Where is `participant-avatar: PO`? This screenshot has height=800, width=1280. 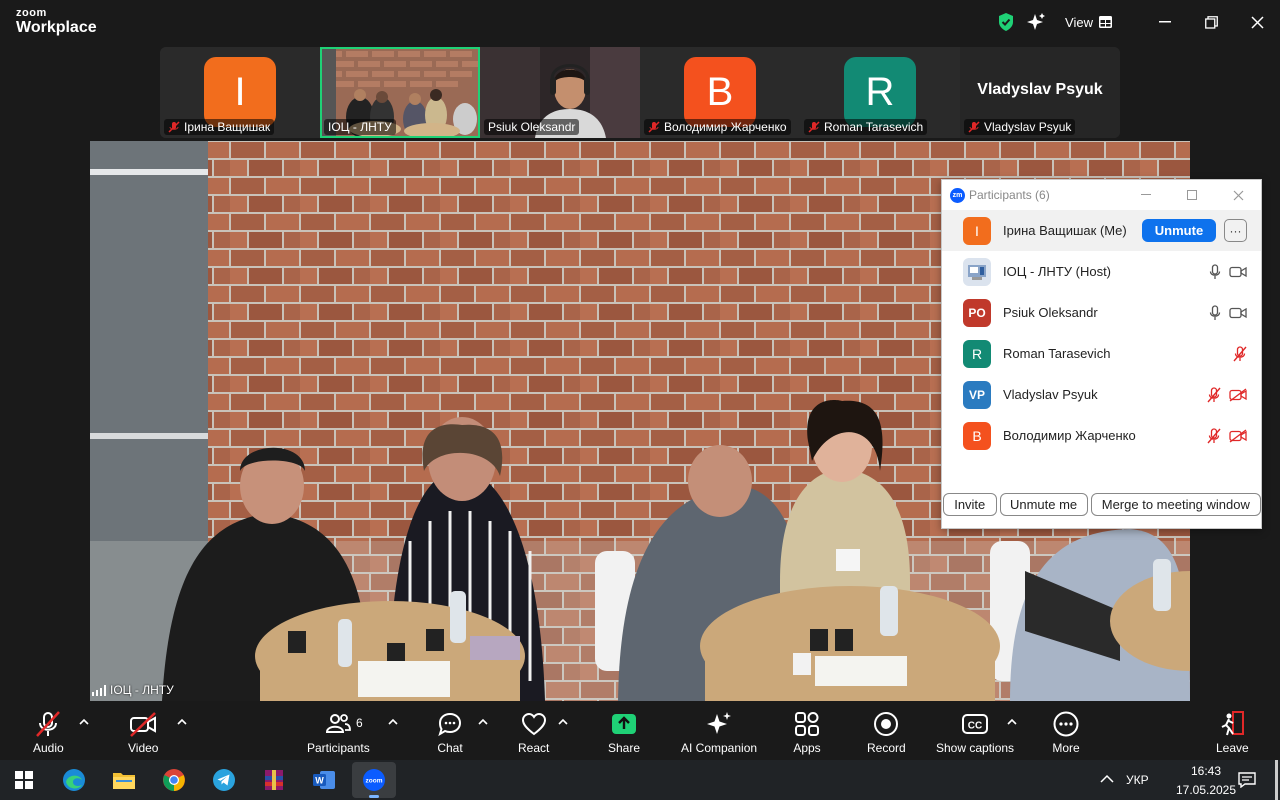 participant-avatar: PO is located at coordinates (977, 312).